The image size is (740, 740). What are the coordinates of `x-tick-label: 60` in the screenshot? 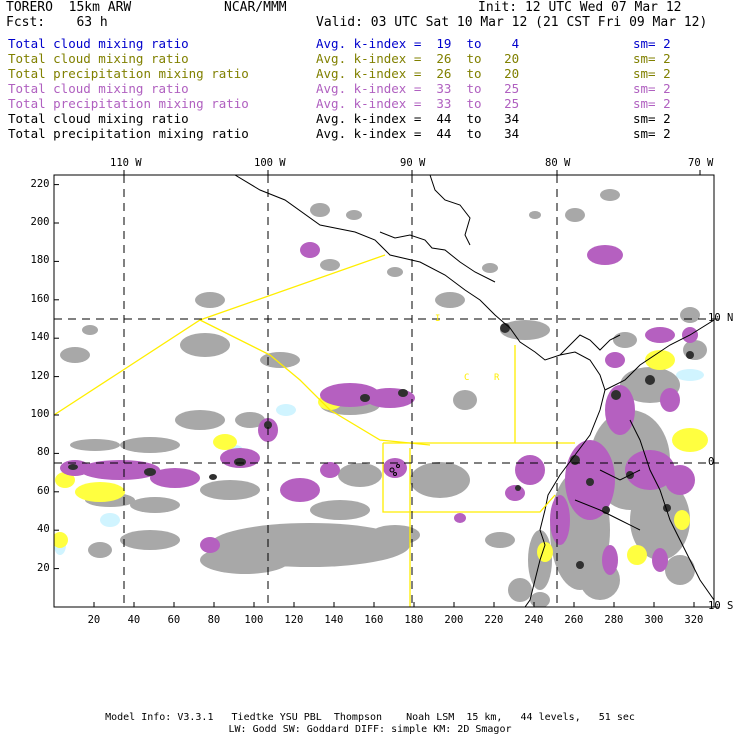 It's located at (174, 620).